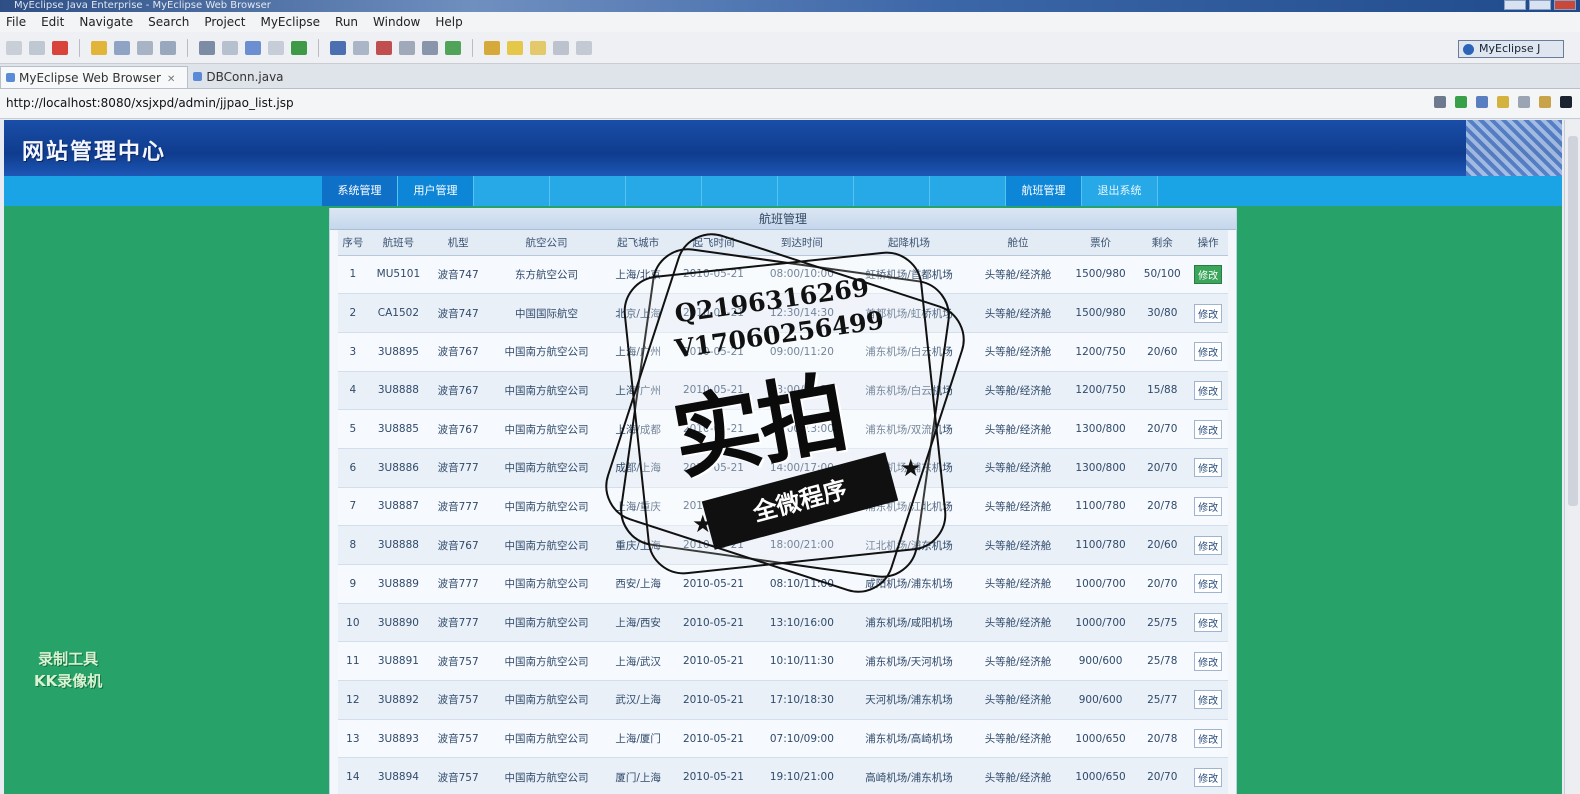 This screenshot has height=794, width=1580. Describe the element at coordinates (384, 47) in the screenshot. I see `profile-icon` at that location.